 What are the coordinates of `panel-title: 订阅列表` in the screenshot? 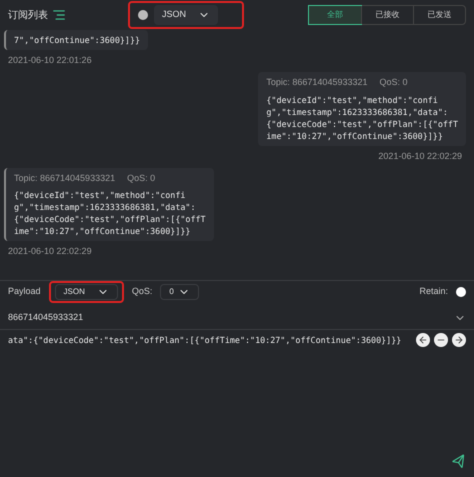 It's located at (28, 15).